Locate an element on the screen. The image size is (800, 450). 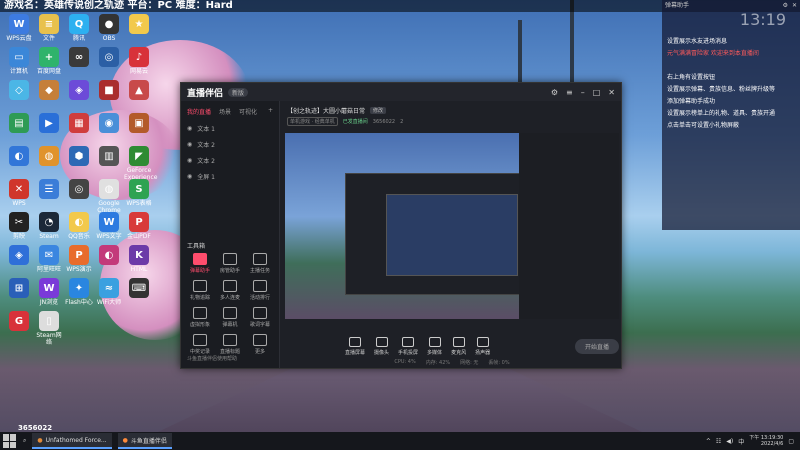
edit-title-button: 修改 is located at coordinates (378, 110).